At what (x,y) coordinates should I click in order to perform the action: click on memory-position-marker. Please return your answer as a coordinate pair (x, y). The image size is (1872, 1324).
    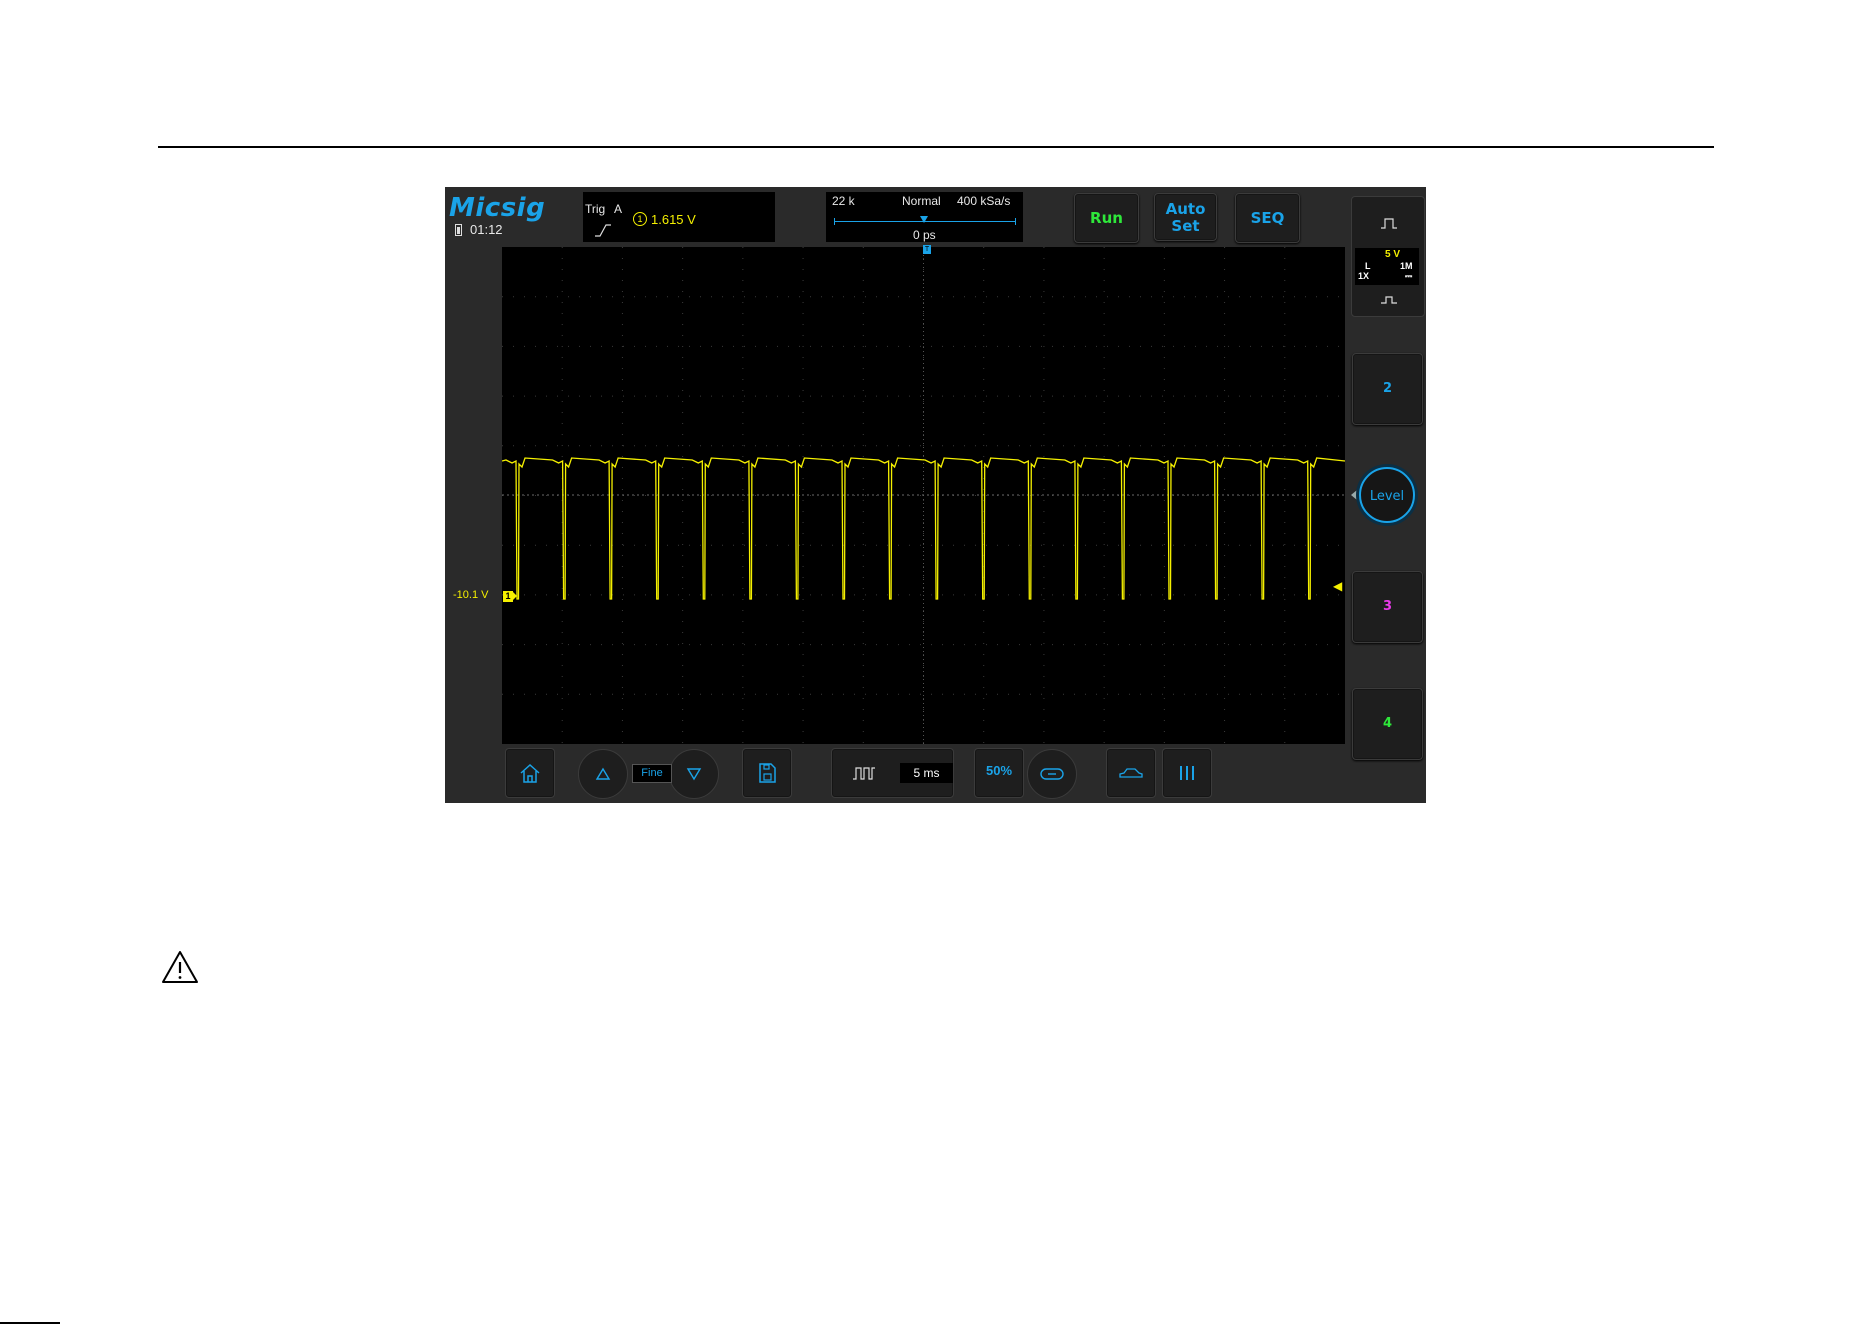
    Looking at the image, I should click on (924, 219).